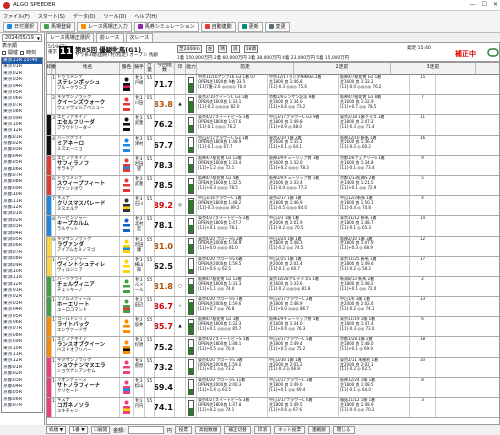 Image resolution: width=500 pixels, height=435 pixels. I want to click on horse-name-cell: キズナ コガネノソラ ユキチャン, so click(88, 408).